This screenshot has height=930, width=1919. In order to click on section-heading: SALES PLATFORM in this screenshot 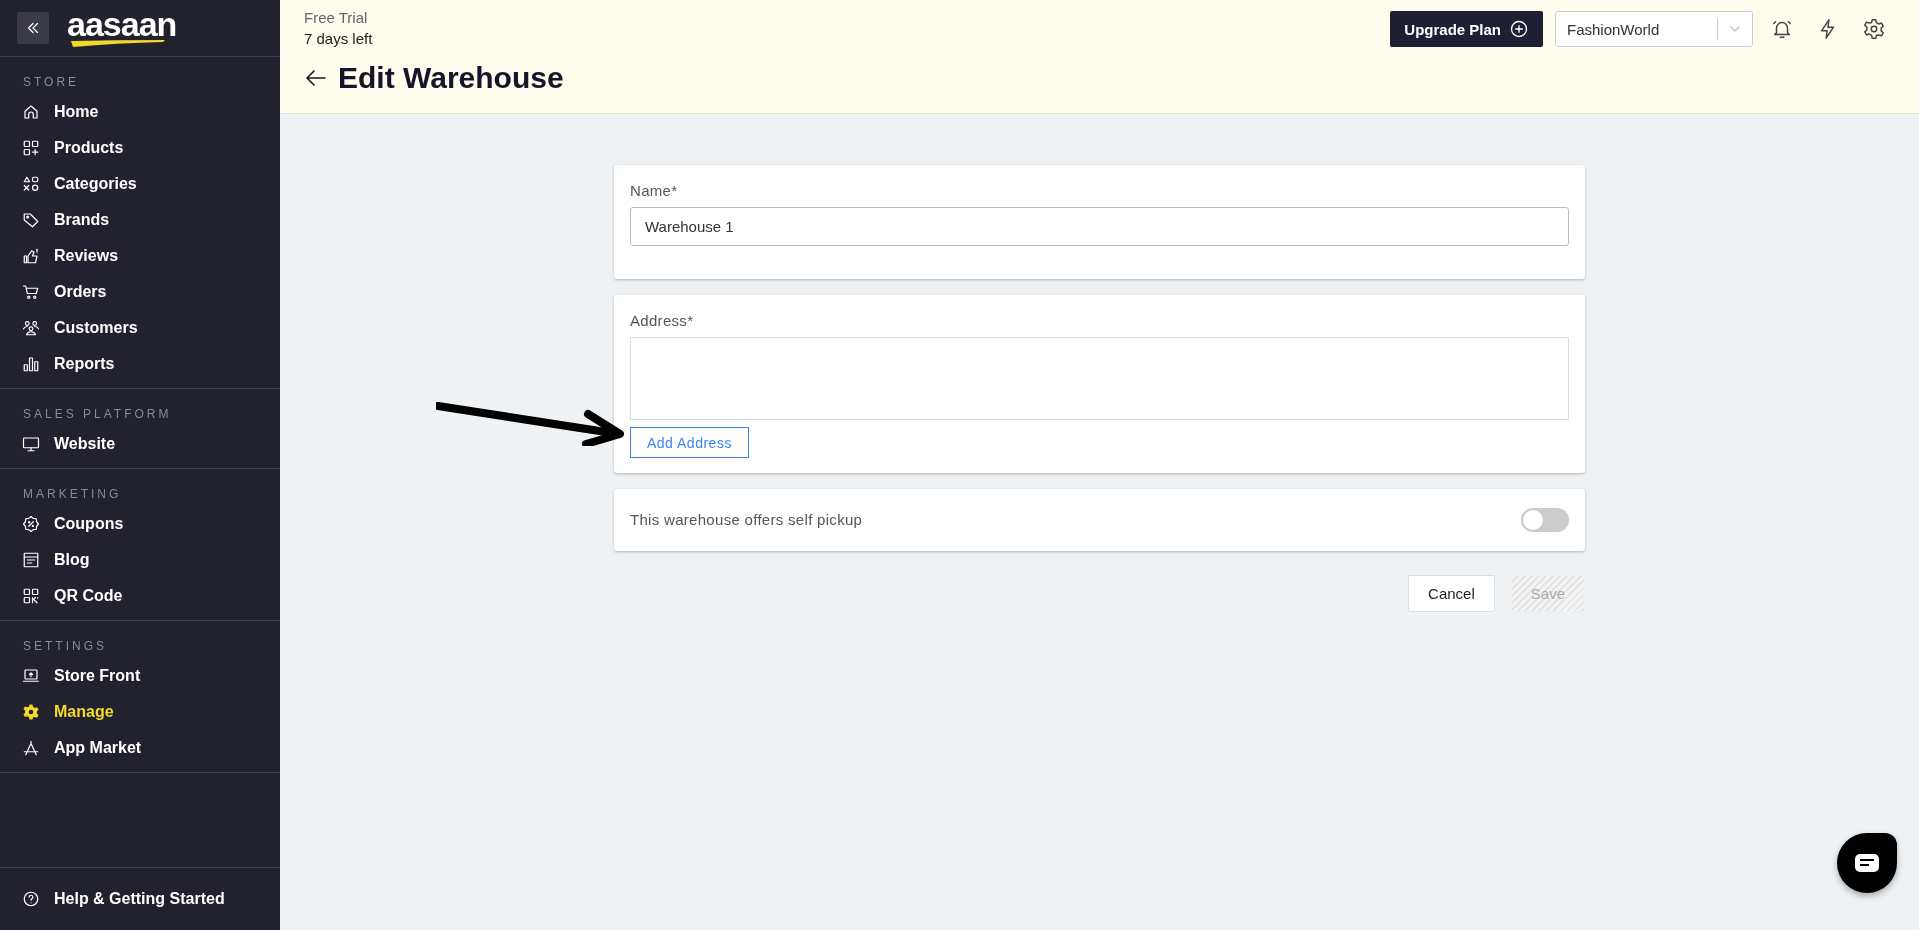, I will do `click(97, 414)`.